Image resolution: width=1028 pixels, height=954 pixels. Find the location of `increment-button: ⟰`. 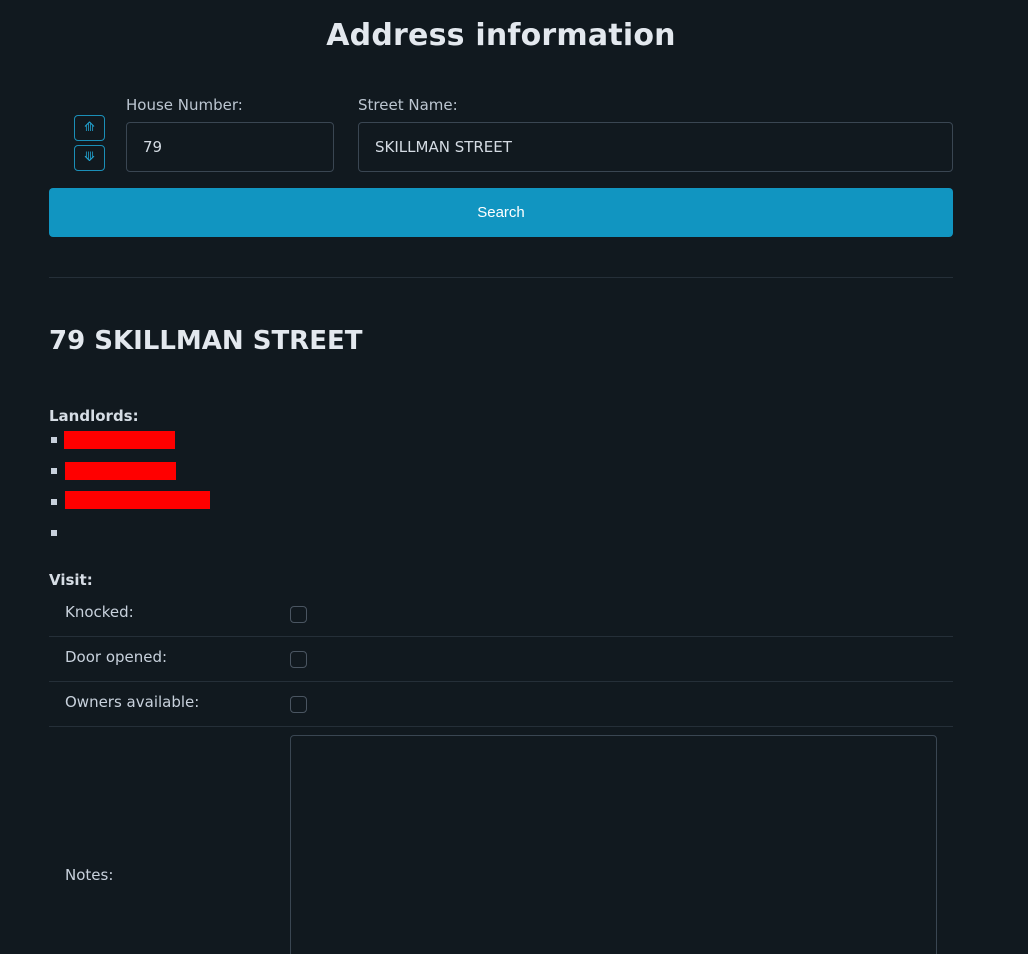

increment-button: ⟰ is located at coordinates (89, 128).